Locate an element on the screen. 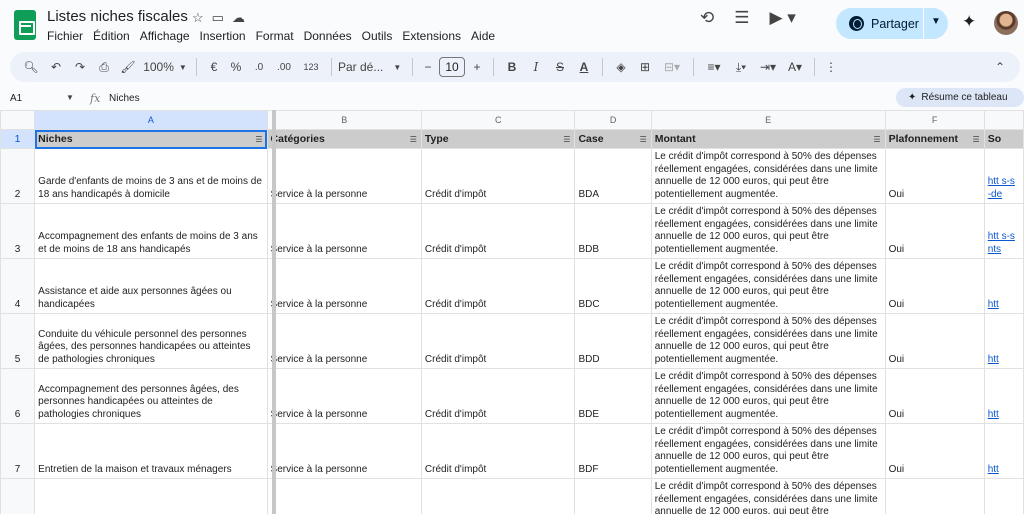  header-cell: Montant ☰ is located at coordinates (768, 139).